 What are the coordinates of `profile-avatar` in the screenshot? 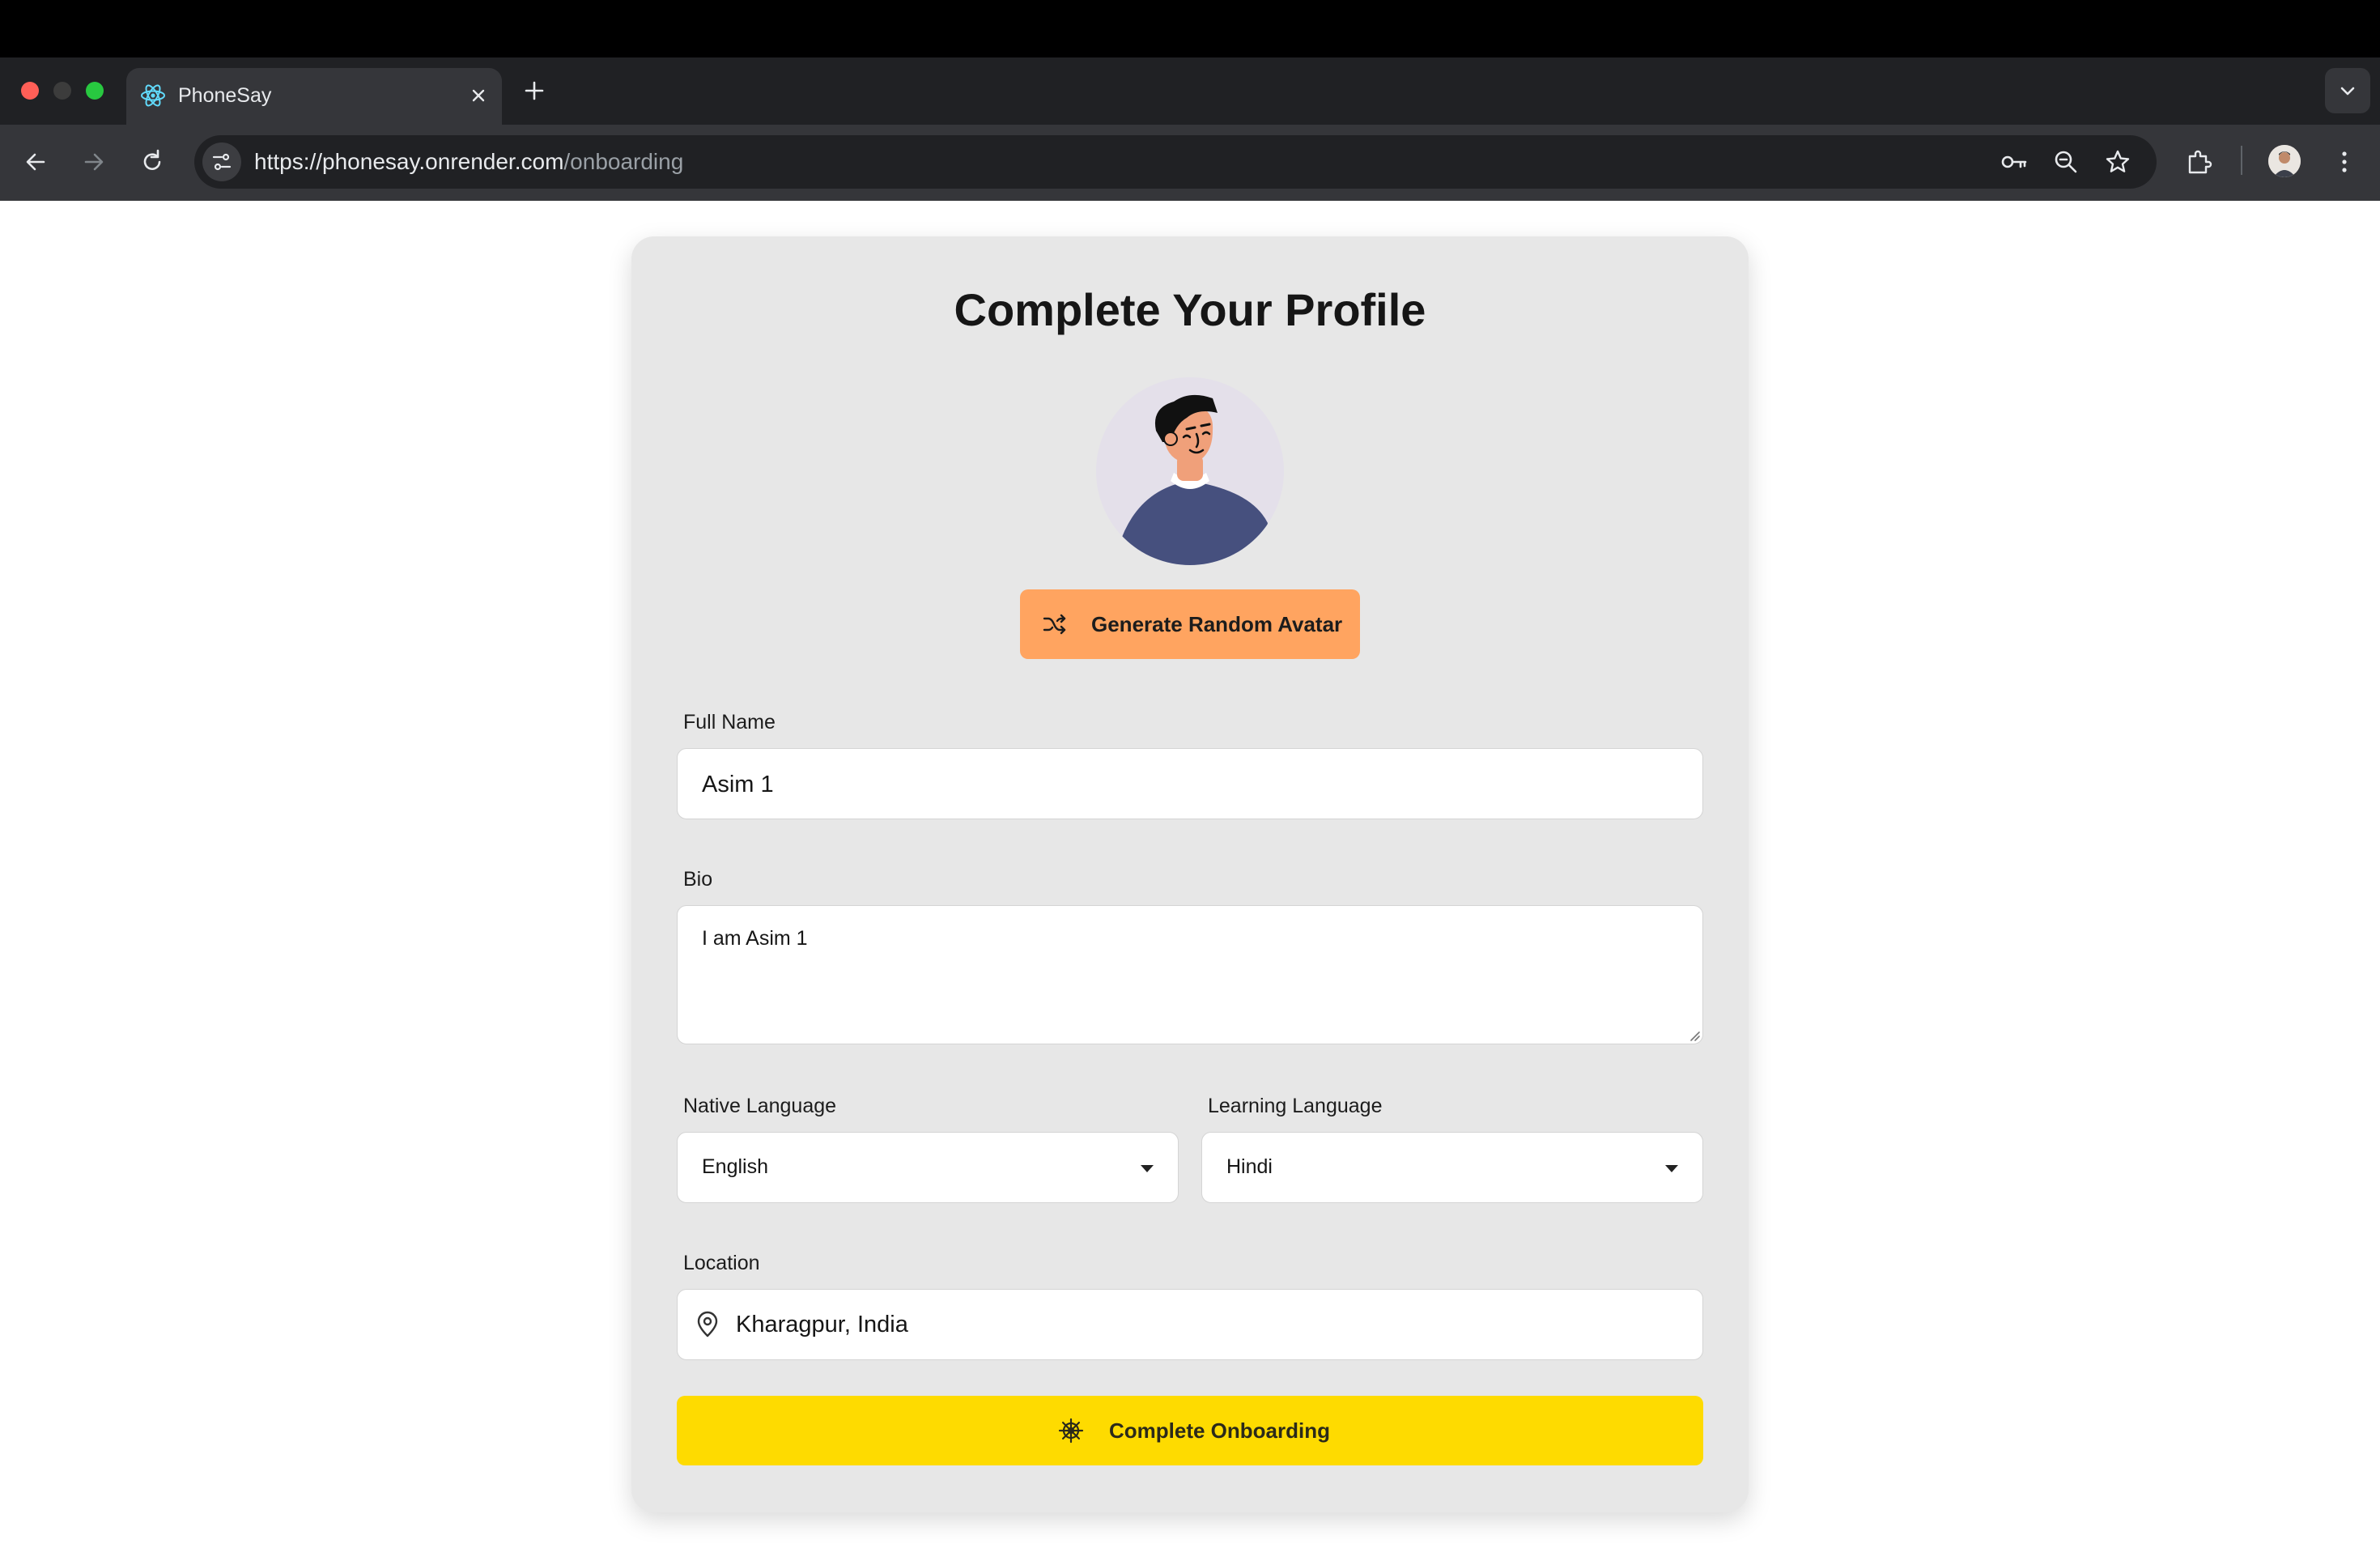 It's located at (2284, 161).